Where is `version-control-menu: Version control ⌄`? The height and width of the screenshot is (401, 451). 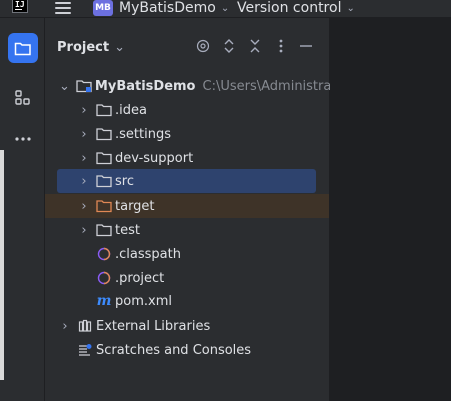 version-control-menu: Version control ⌄ is located at coordinates (296, 8).